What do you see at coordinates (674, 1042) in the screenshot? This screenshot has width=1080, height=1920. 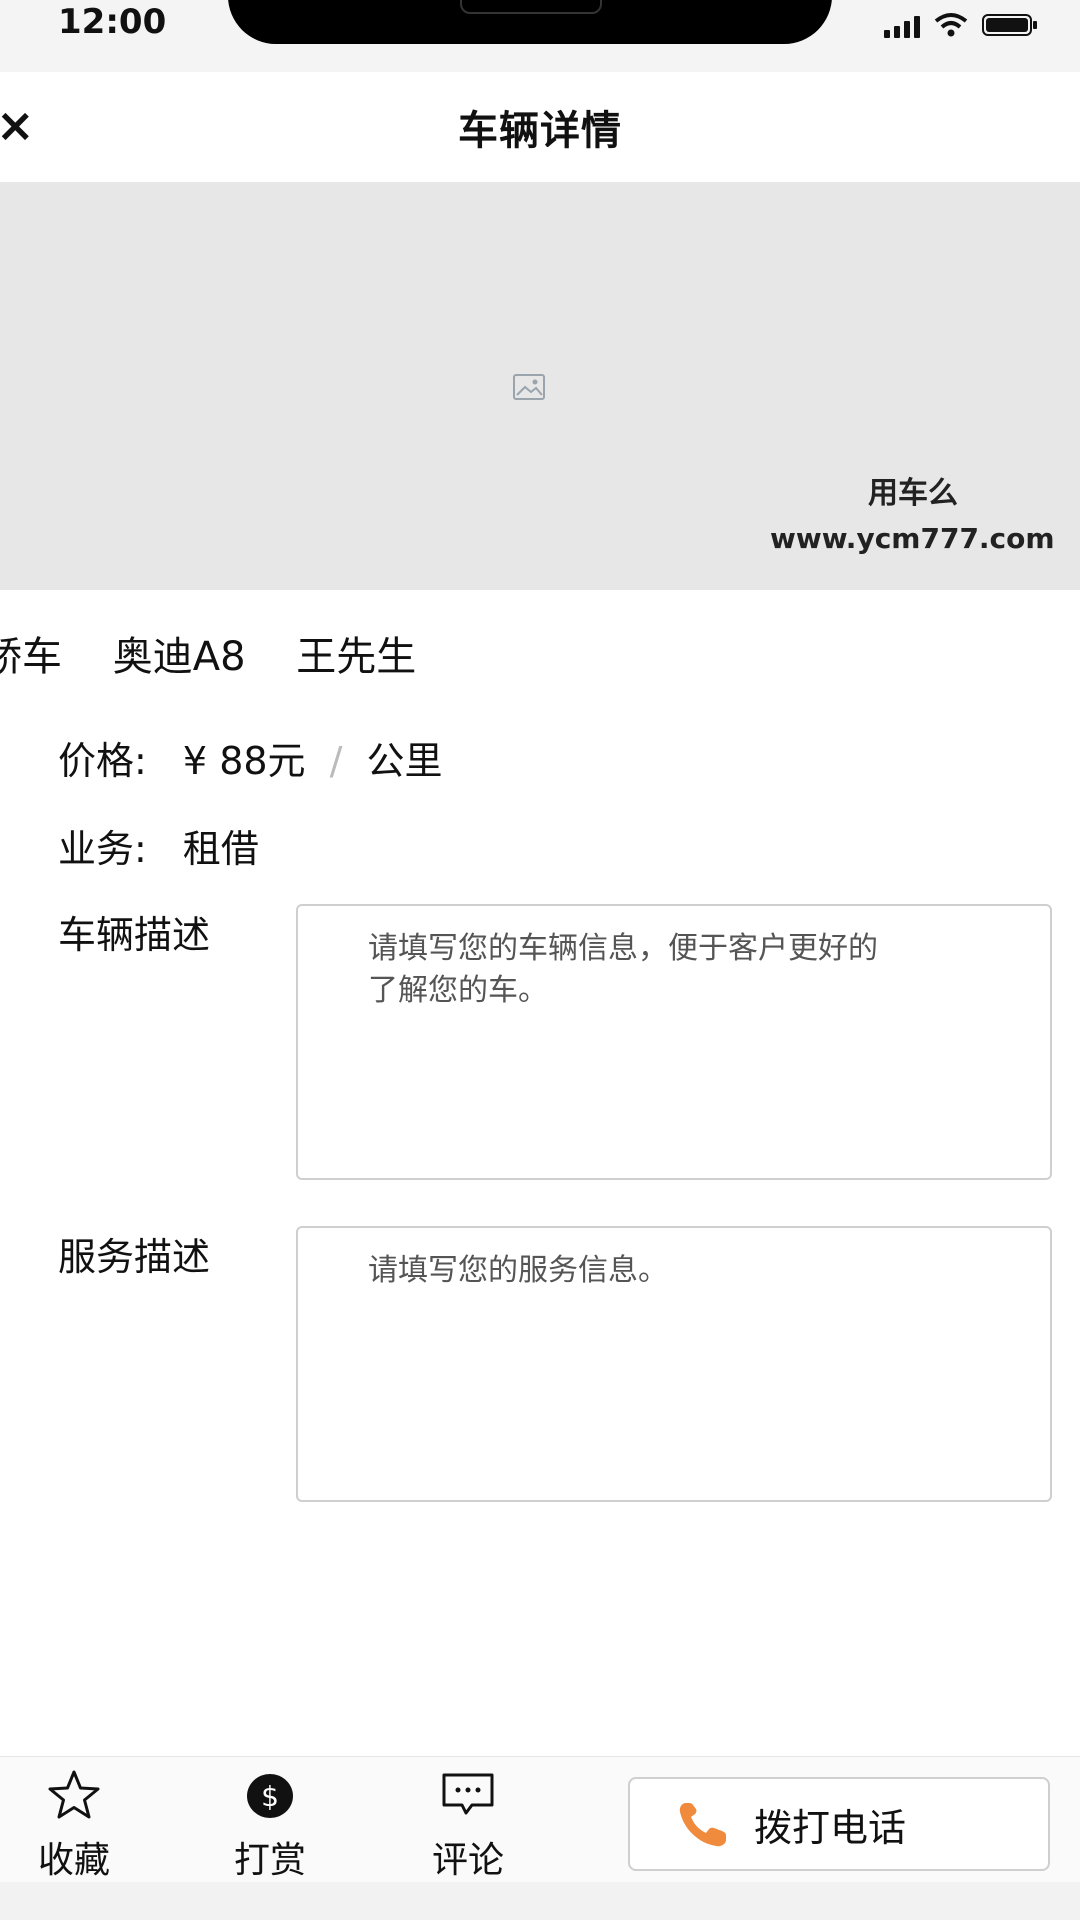 I see `vehicle-desc-field: 请填写您的车辆信息，便于客户更好的了解您的车。` at bounding box center [674, 1042].